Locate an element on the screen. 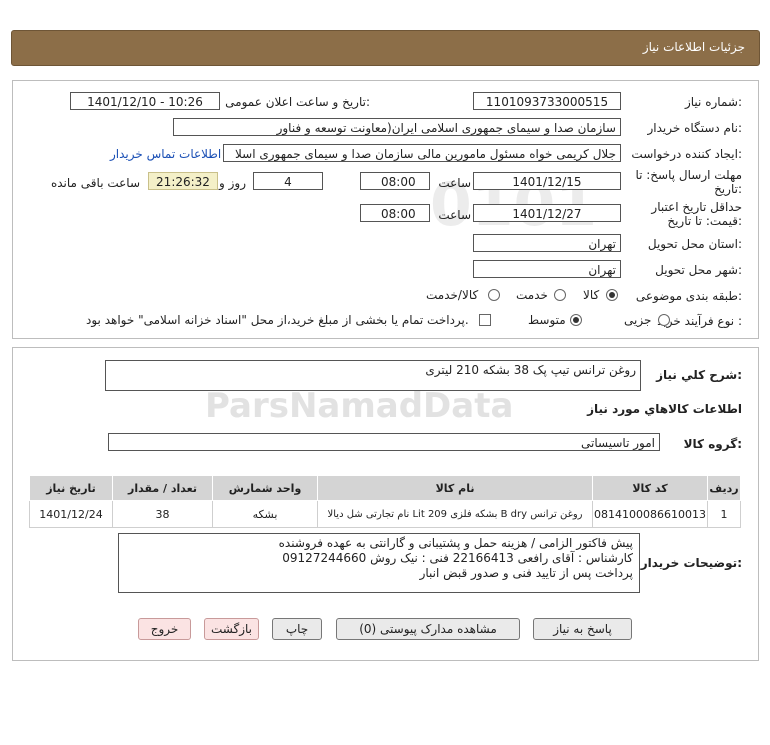 The height and width of the screenshot is (745, 770). goods-group-label: گروه کالا: is located at coordinates (712, 444).